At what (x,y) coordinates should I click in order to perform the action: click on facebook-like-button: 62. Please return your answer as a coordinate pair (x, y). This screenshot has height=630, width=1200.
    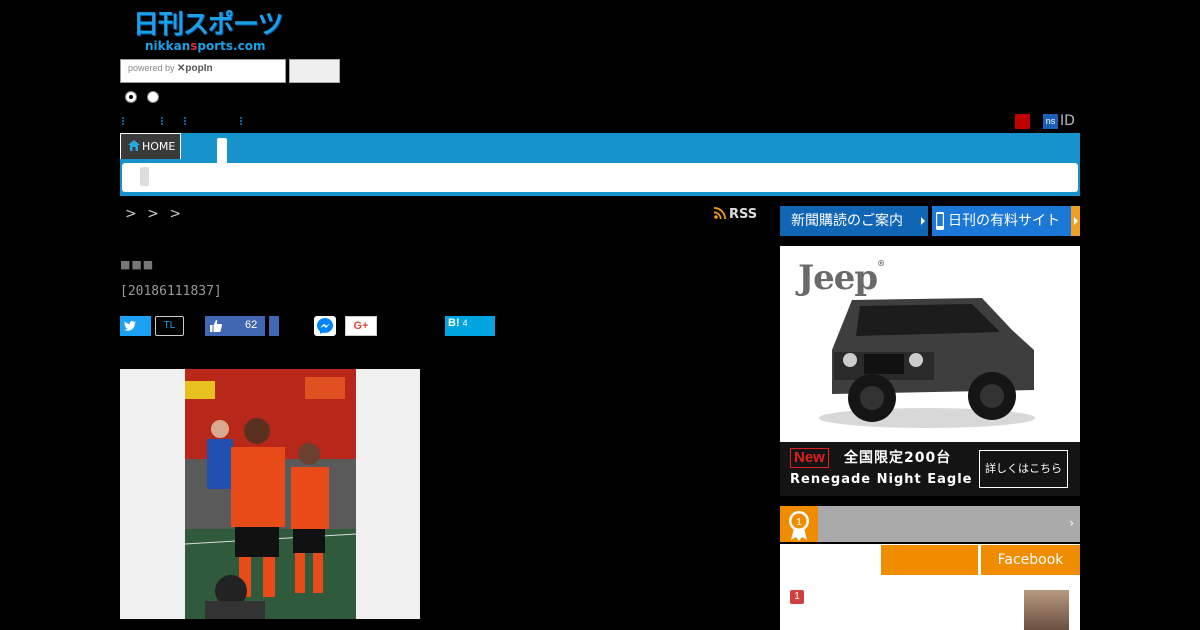
    Looking at the image, I should click on (235, 326).